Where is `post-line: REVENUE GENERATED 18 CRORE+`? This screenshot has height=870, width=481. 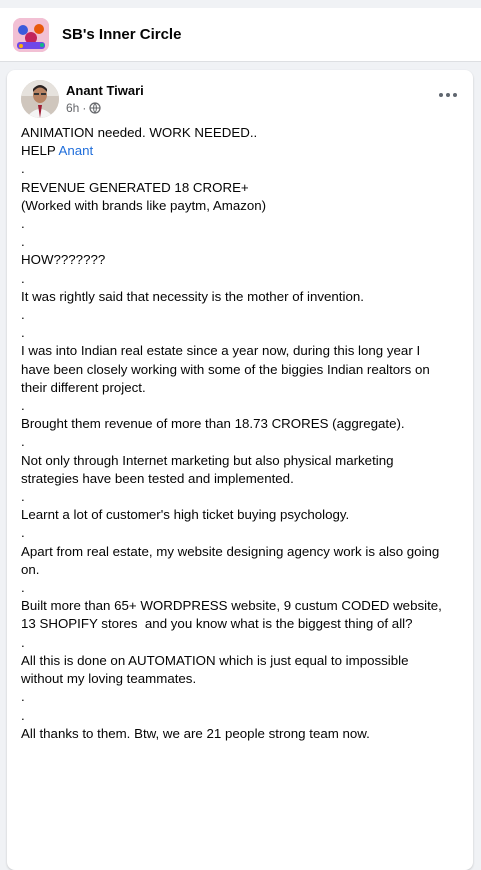
post-line: REVENUE GENERATED 18 CRORE+ is located at coordinates (135, 187).